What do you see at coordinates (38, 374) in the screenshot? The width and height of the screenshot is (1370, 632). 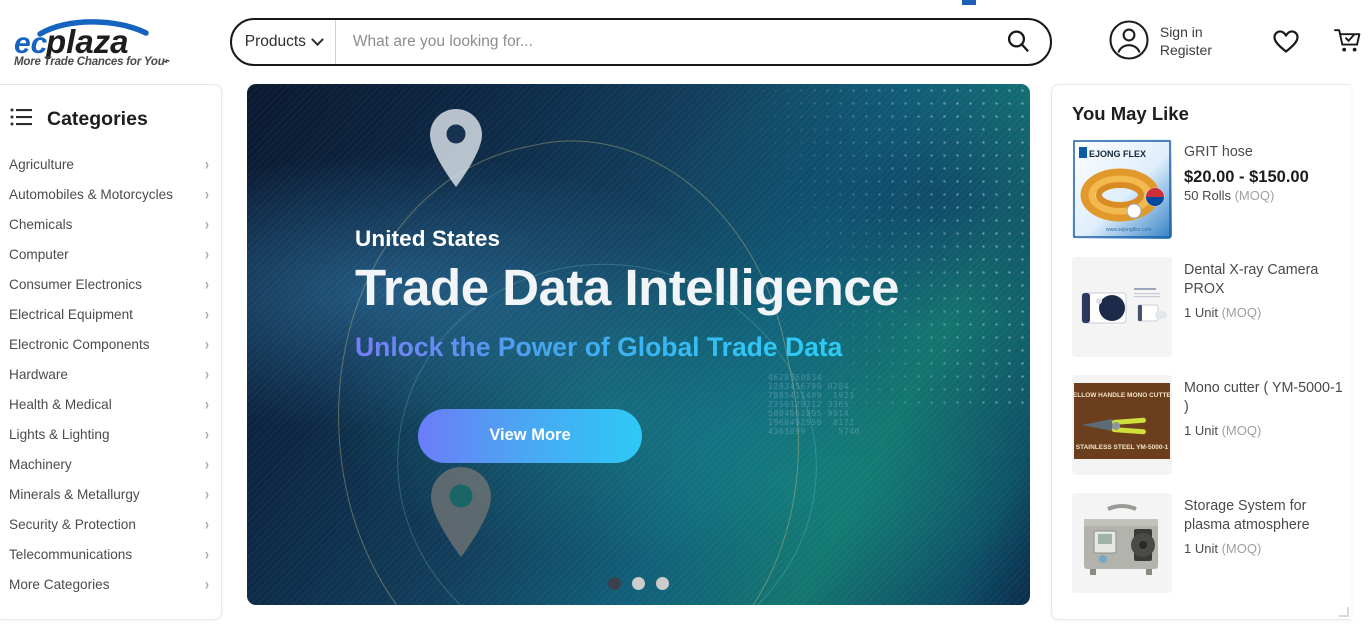 I see `category-label: Hardware` at bounding box center [38, 374].